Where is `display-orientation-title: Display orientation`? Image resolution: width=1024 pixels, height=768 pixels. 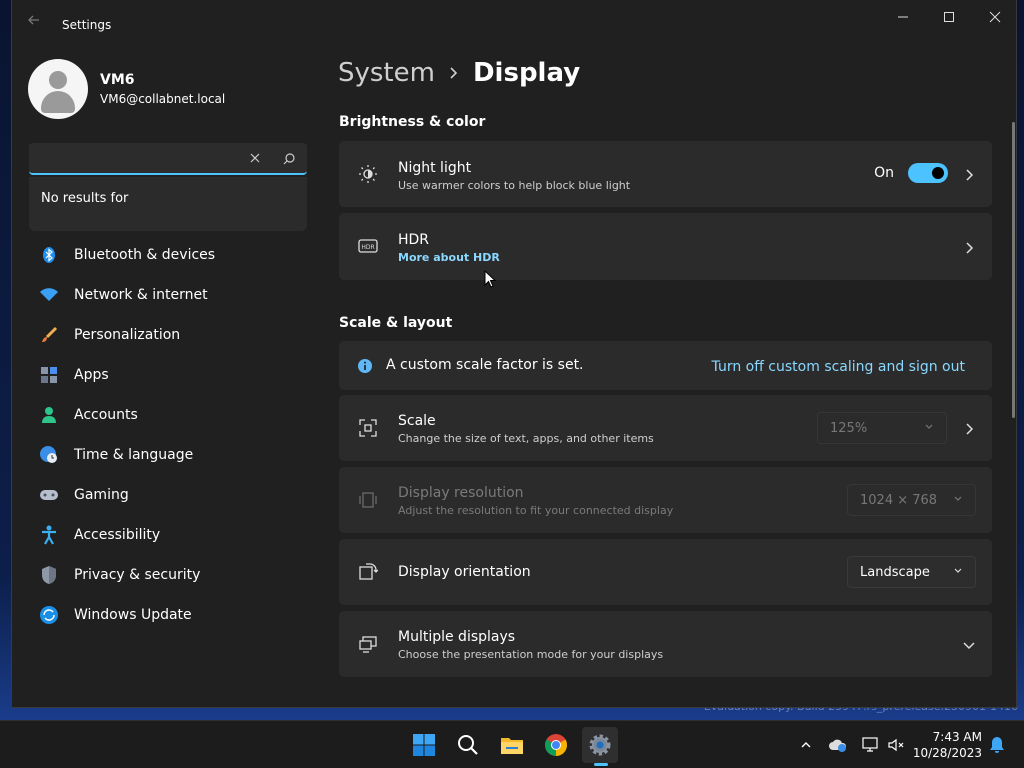 display-orientation-title: Display orientation is located at coordinates (464, 572).